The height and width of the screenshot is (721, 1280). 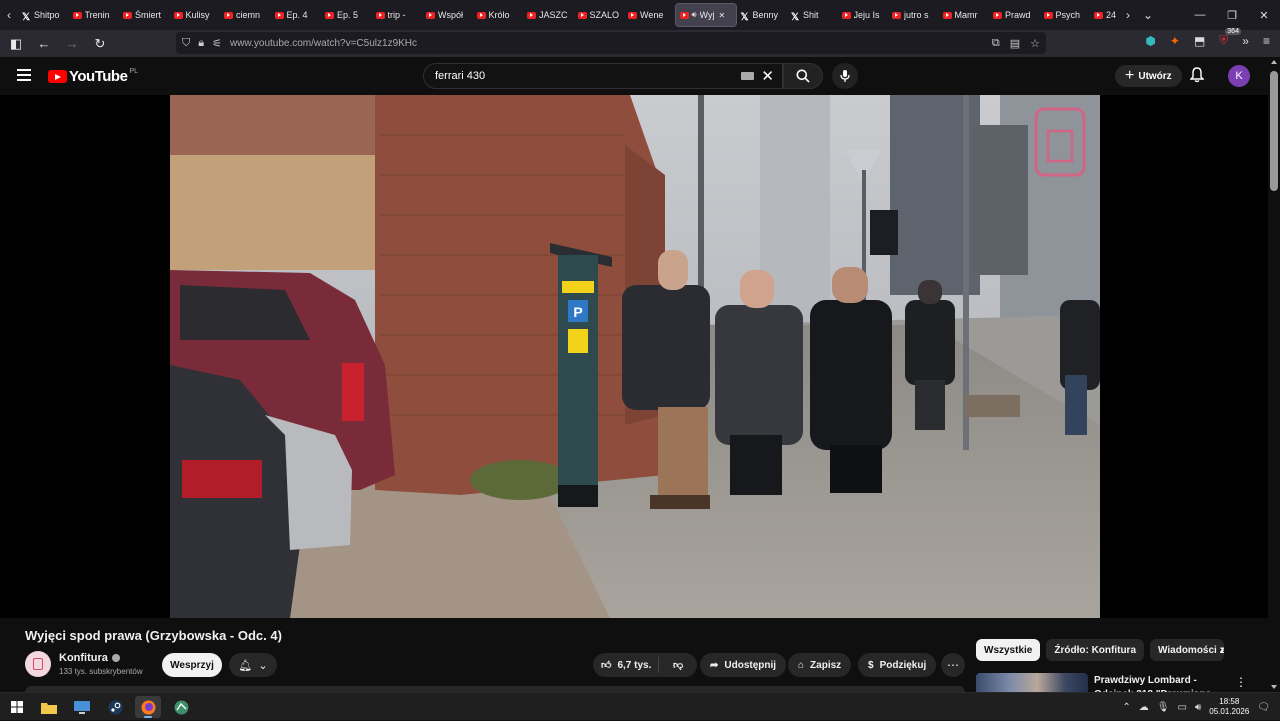 What do you see at coordinates (1232, 15) in the screenshot?
I see `restore-icon: ❐` at bounding box center [1232, 15].